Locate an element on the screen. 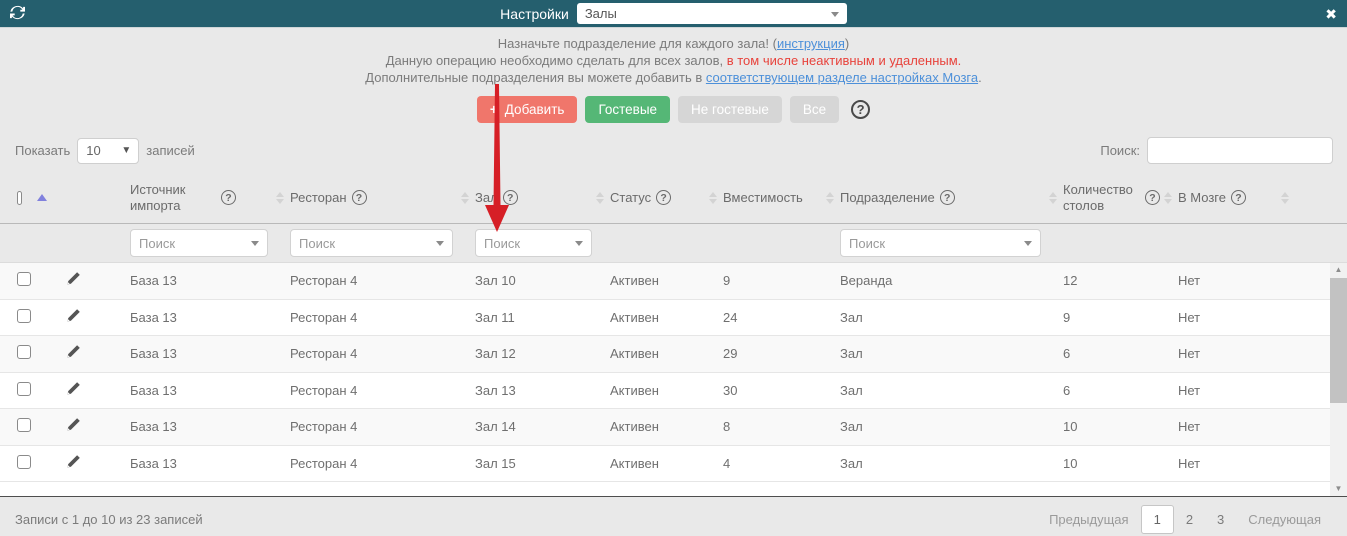 Image resolution: width=1347 pixels, height=536 pixels. refresh-icon is located at coordinates (17, 14).